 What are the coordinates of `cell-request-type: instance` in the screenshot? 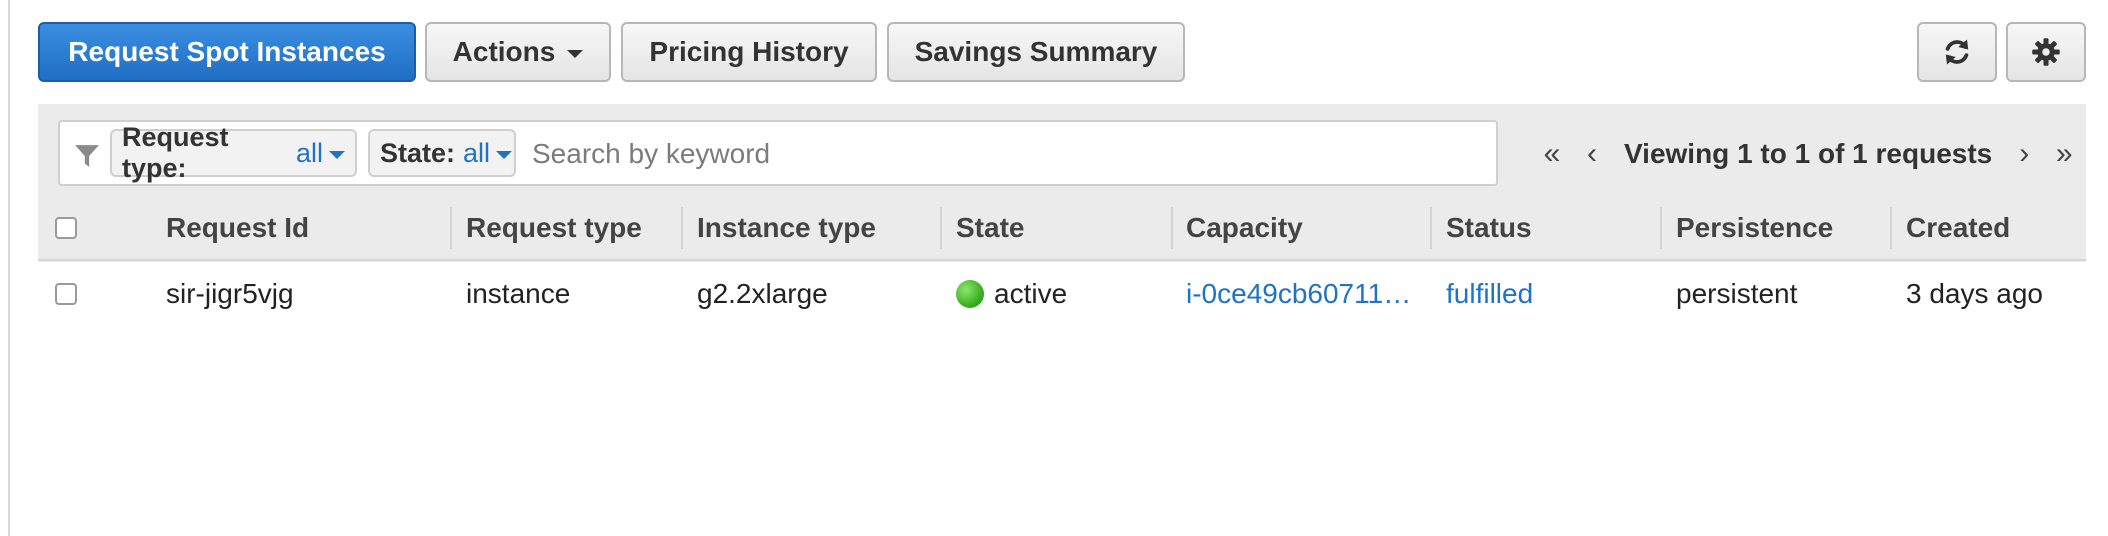 It's located at (518, 293).